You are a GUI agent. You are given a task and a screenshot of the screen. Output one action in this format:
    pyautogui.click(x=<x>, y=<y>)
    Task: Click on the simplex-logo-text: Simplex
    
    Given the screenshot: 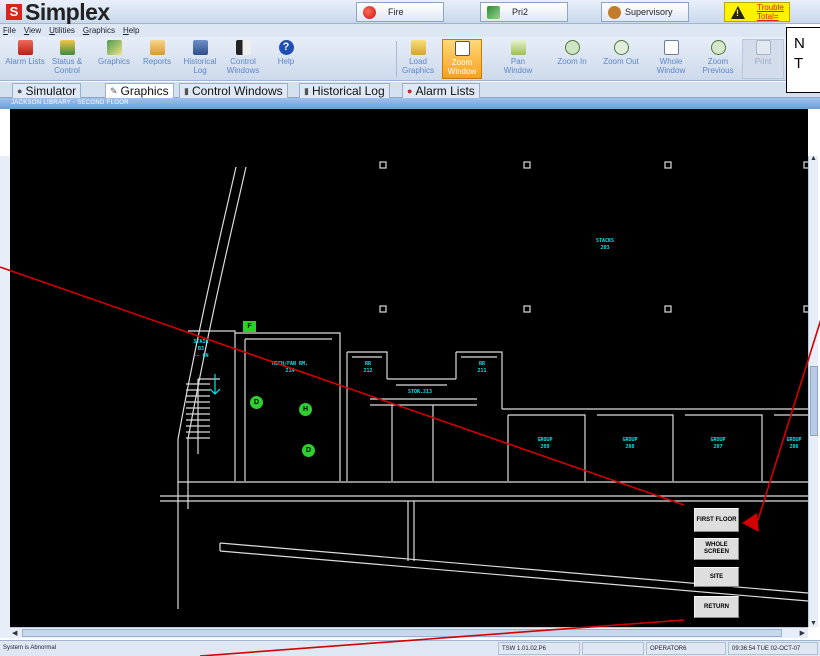 What is the action you would take?
    pyautogui.click(x=67, y=12)
    